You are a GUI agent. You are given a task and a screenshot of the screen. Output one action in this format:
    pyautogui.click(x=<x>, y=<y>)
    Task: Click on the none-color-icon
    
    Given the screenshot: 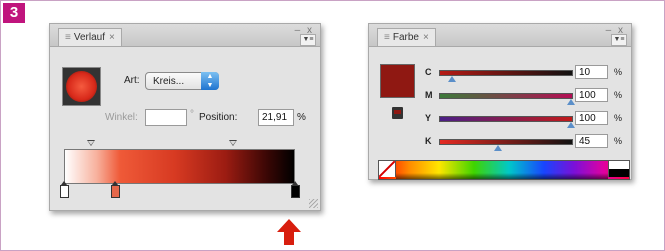 What is the action you would take?
    pyautogui.click(x=387, y=169)
    